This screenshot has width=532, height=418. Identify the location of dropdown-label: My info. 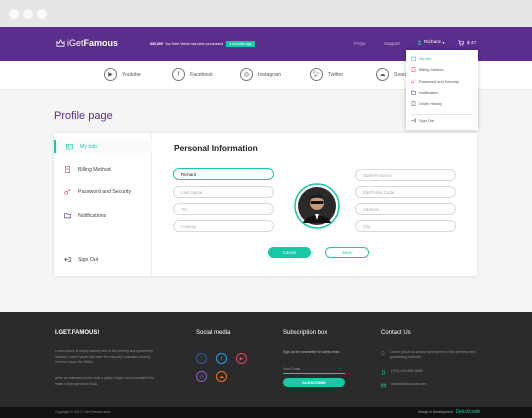
(425, 58).